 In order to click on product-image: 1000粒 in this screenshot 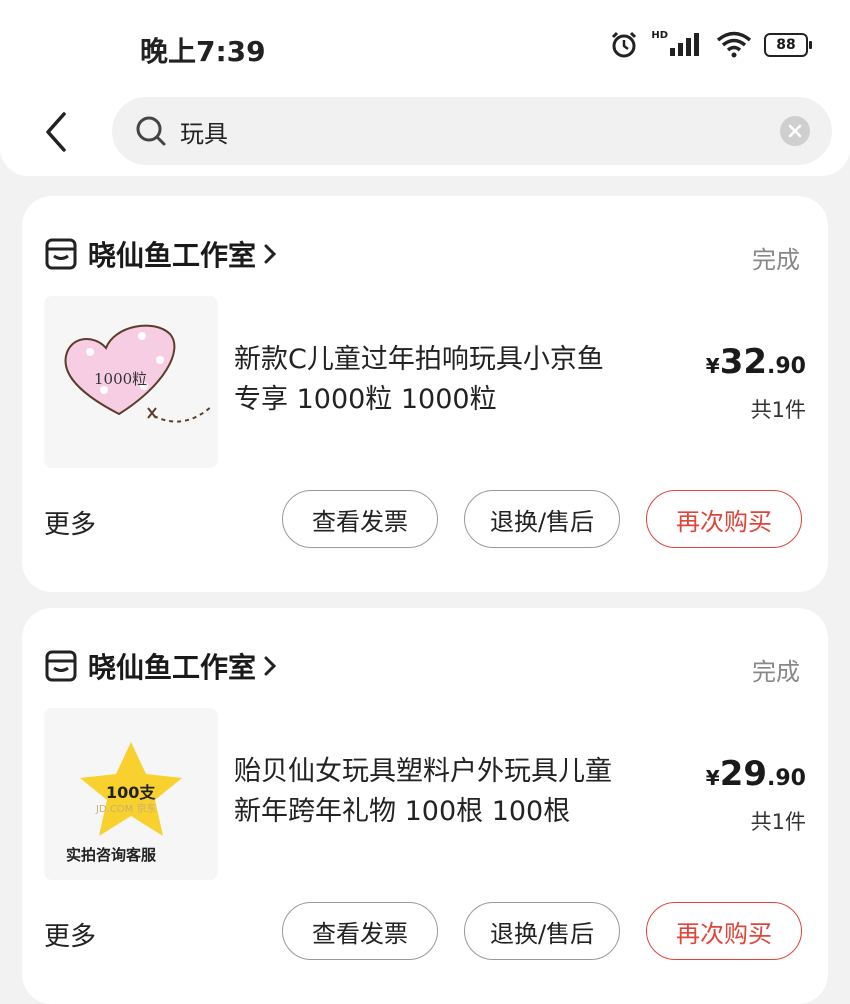, I will do `click(131, 382)`.